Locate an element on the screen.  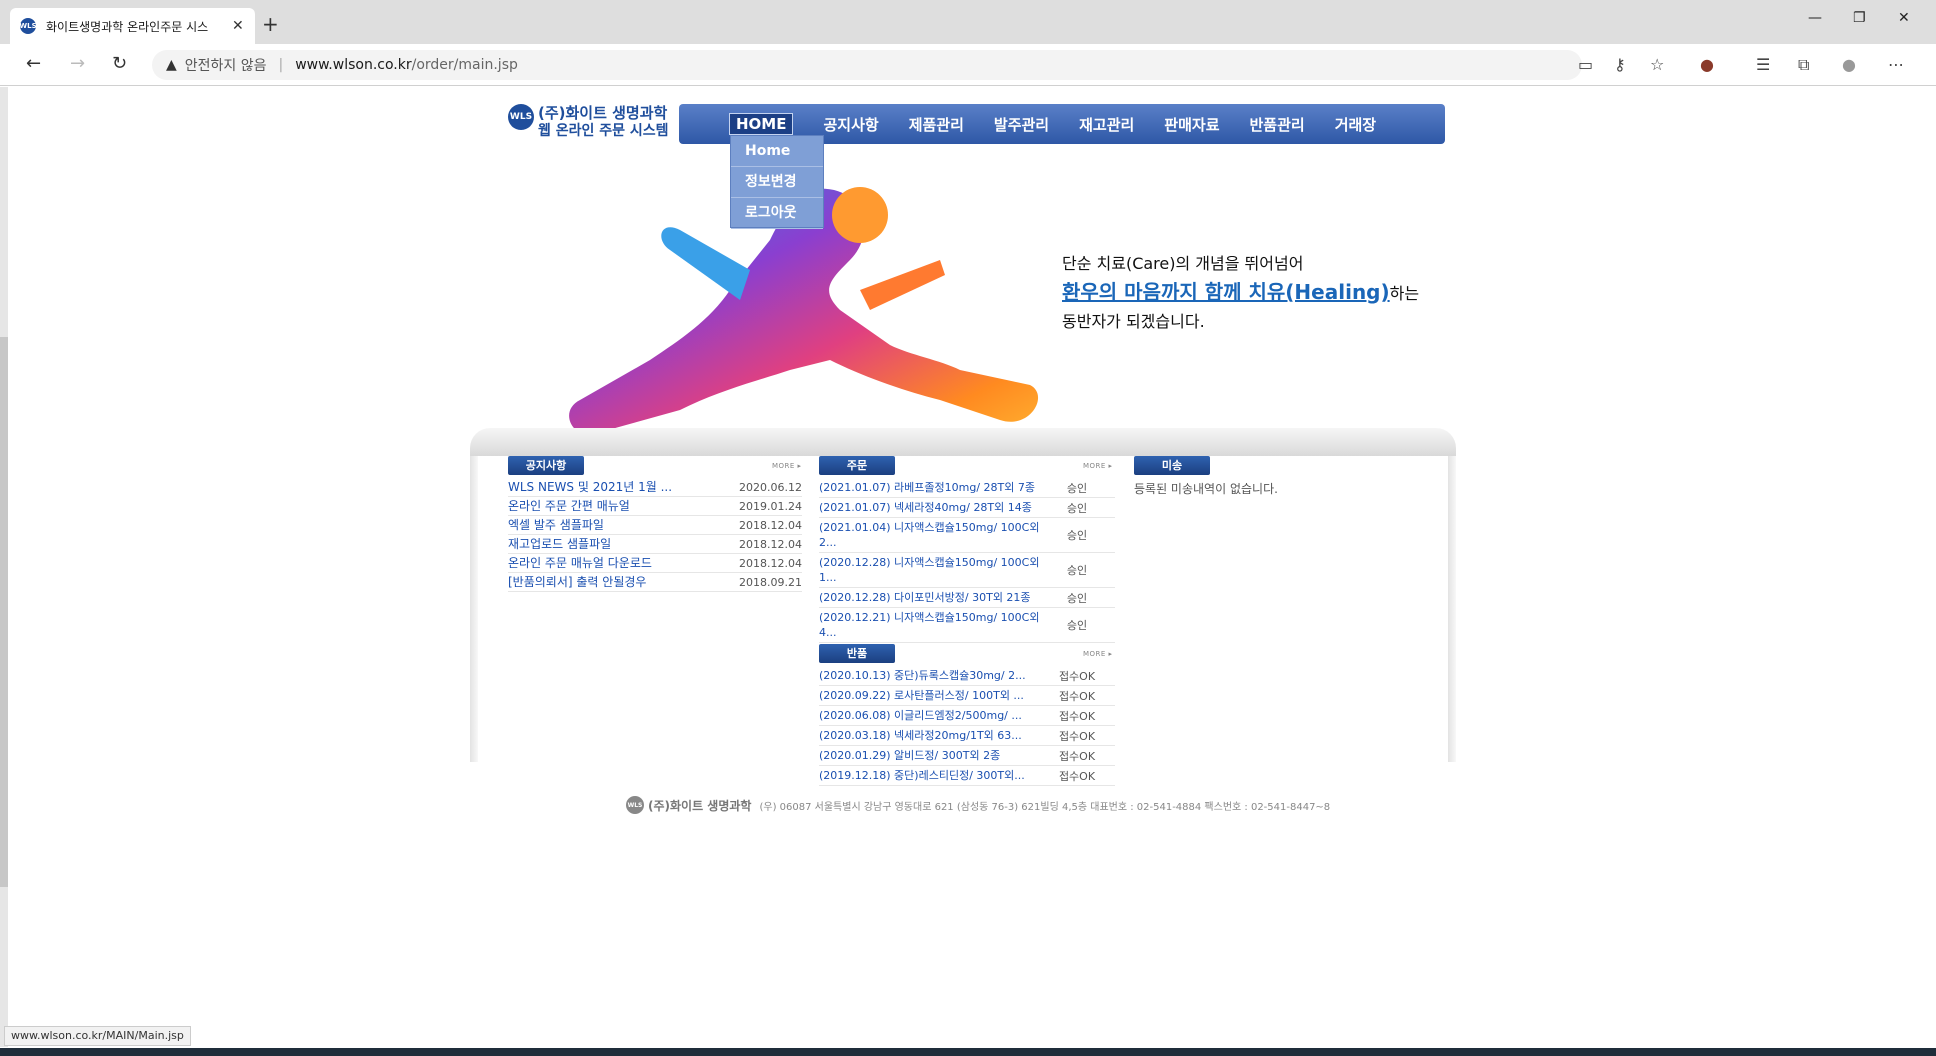
home-dropdown-menu: Home 정보변경 로그아웃 is located at coordinates (777, 182).